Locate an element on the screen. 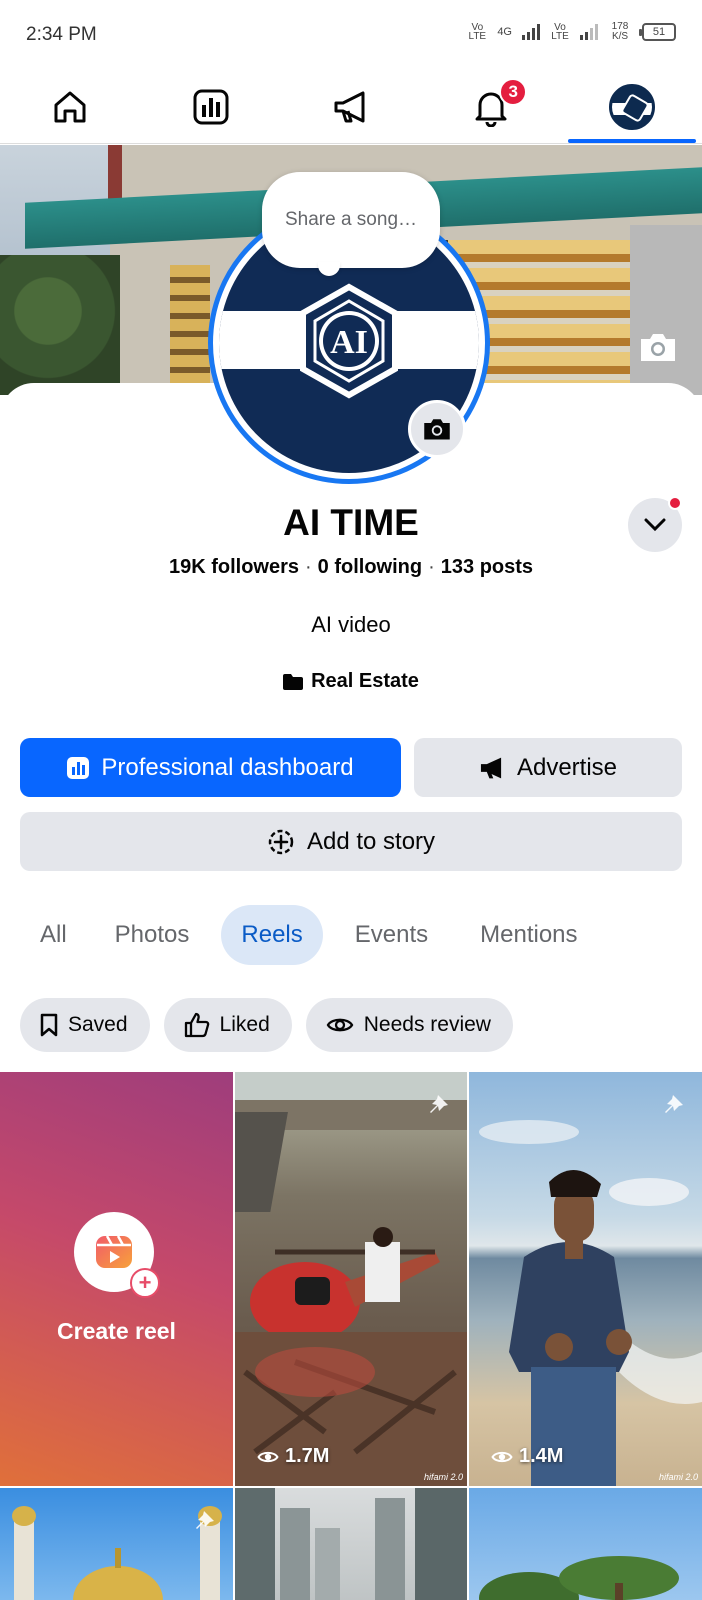 The image size is (702, 1600). nav-home is located at coordinates (70, 106).